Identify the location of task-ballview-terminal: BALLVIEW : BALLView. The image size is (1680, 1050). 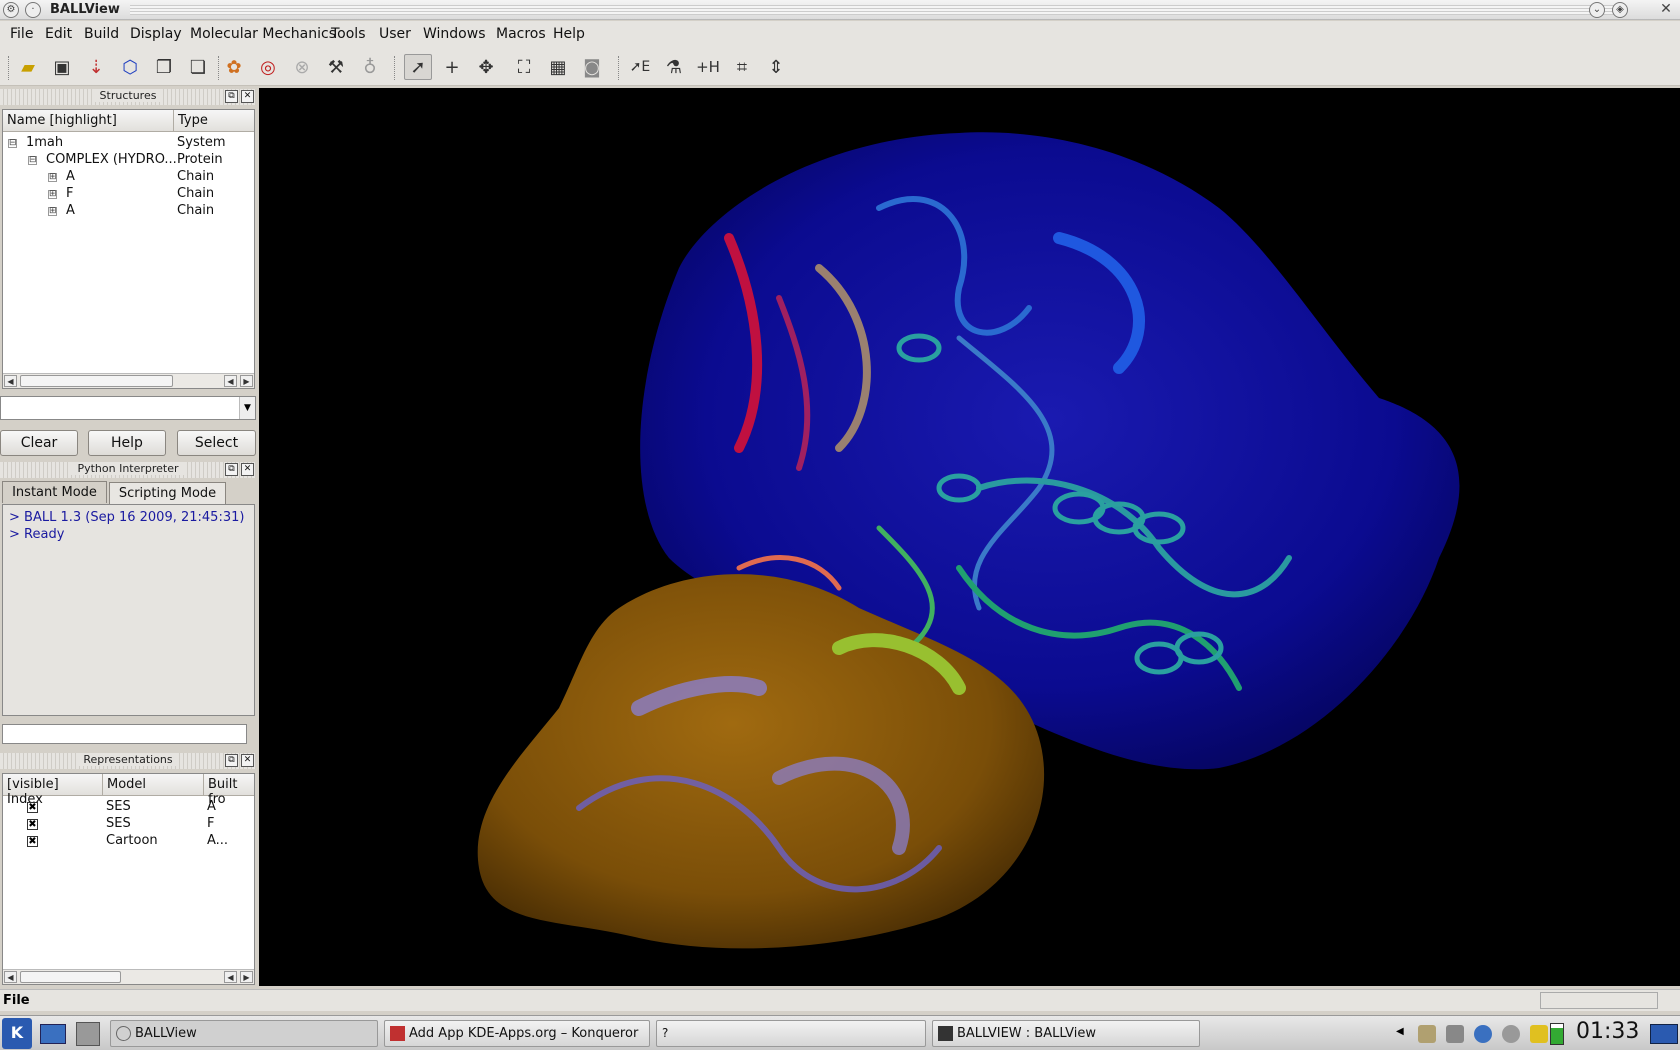
(1066, 1033).